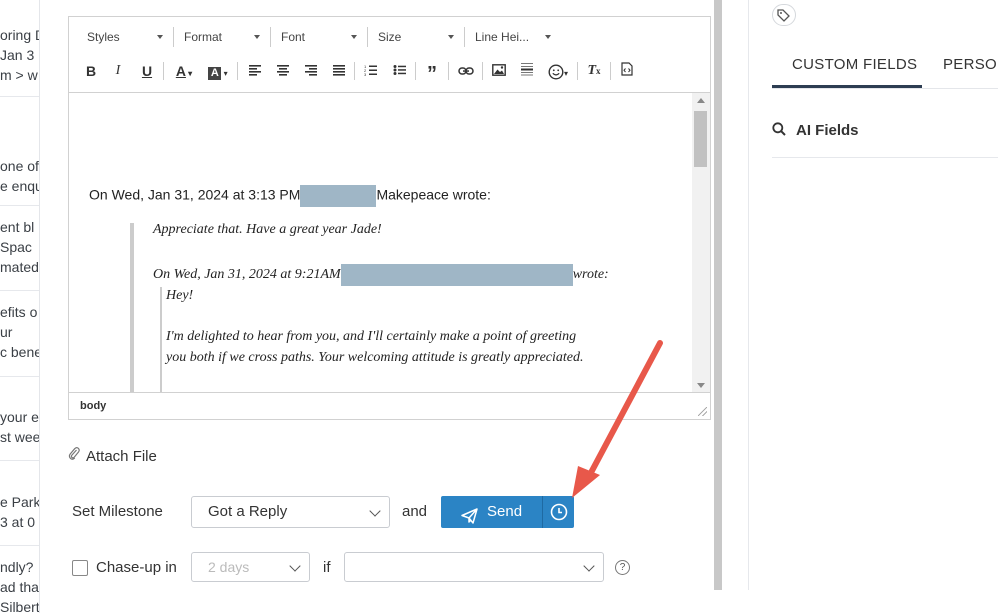 The width and height of the screenshot is (998, 613). Describe the element at coordinates (854, 64) in the screenshot. I see `tab-custom-fields: CUSTOM FIELDS` at that location.